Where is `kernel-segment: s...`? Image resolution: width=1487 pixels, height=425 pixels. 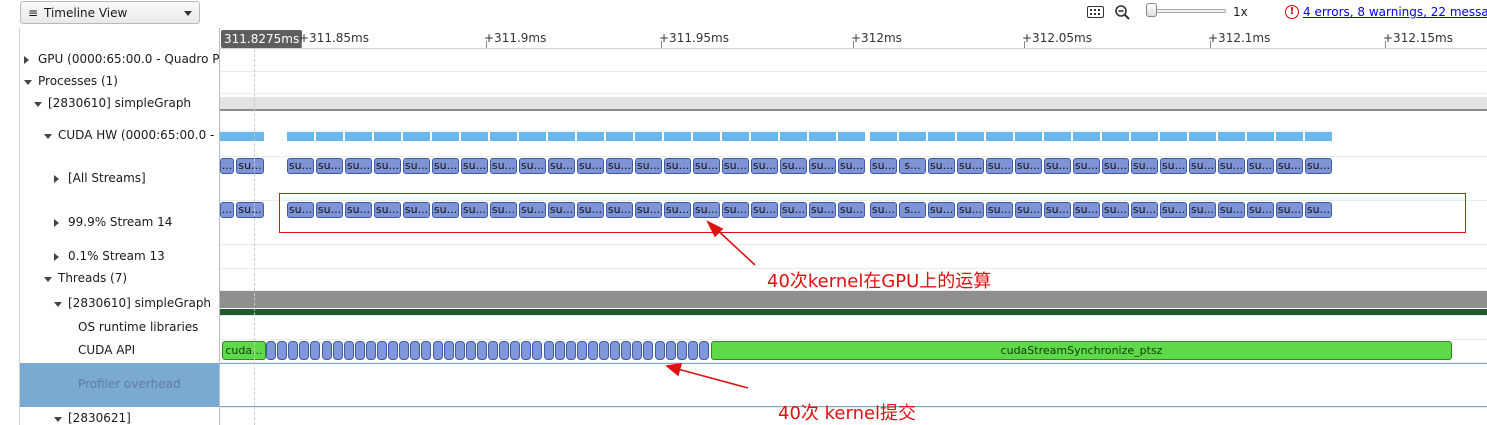 kernel-segment: s... is located at coordinates (912, 166).